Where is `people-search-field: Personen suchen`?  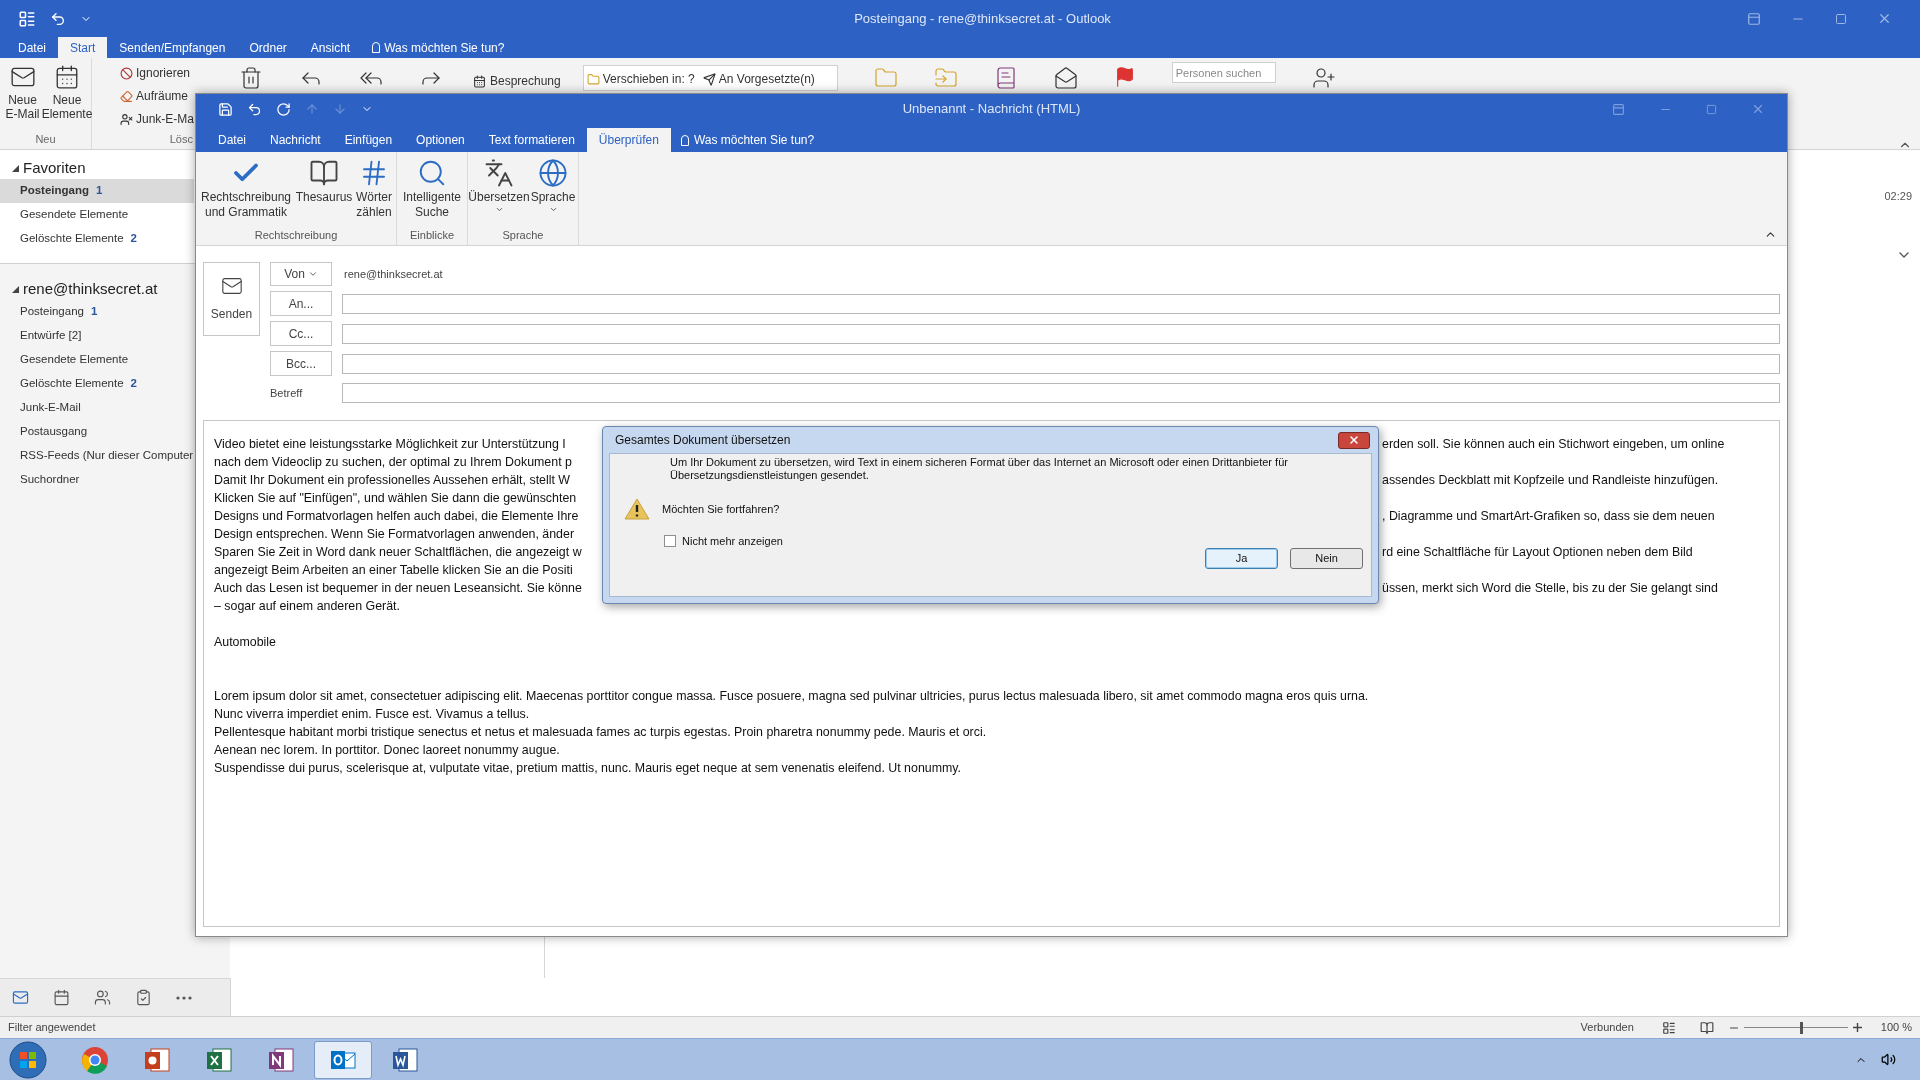
people-search-field: Personen suchen is located at coordinates (1223, 72).